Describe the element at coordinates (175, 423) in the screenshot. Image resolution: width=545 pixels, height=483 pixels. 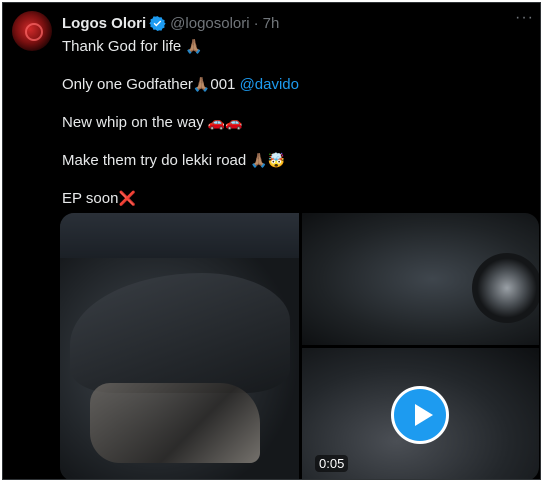
I see `photo-debris` at that location.